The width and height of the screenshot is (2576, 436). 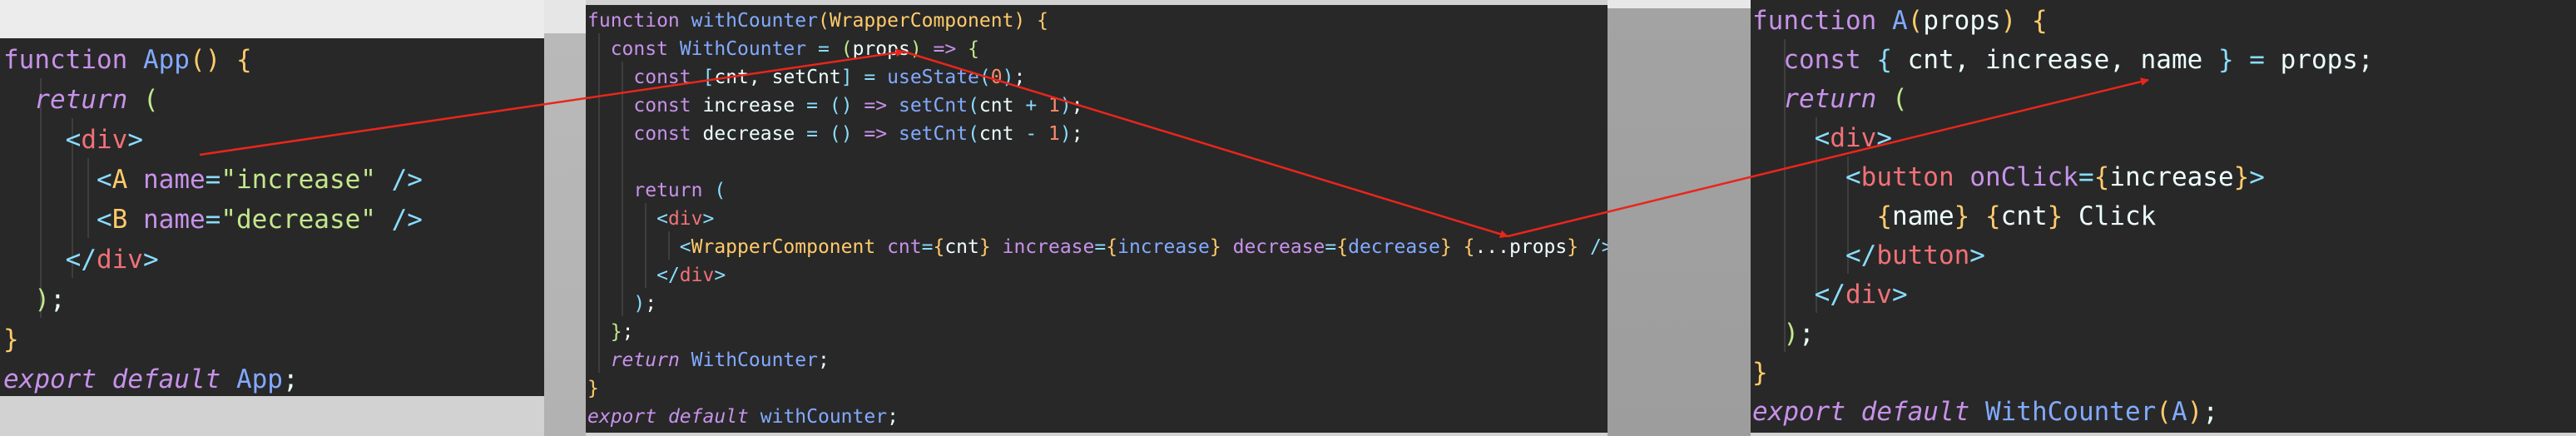 I want to click on code-line: </div>, so click(x=81, y=260).